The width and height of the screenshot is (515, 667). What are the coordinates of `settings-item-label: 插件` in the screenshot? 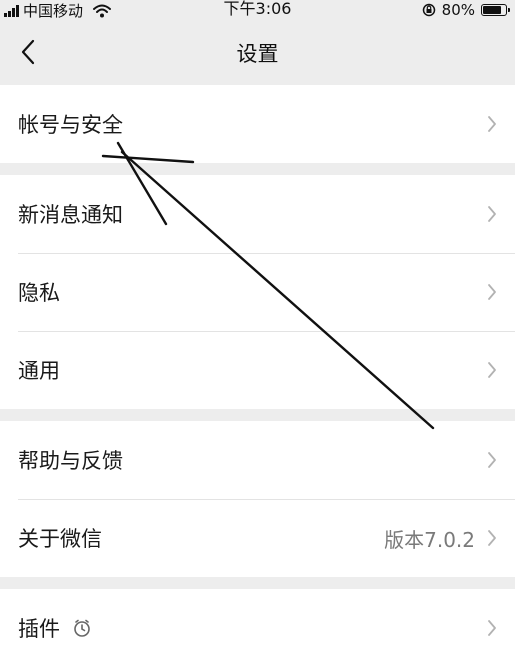 It's located at (39, 629).